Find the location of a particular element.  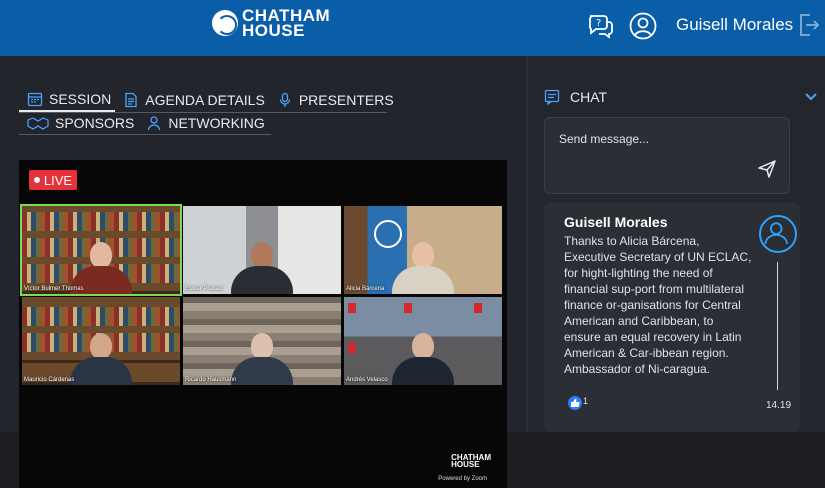

live-badge: LIVE is located at coordinates (53, 180).